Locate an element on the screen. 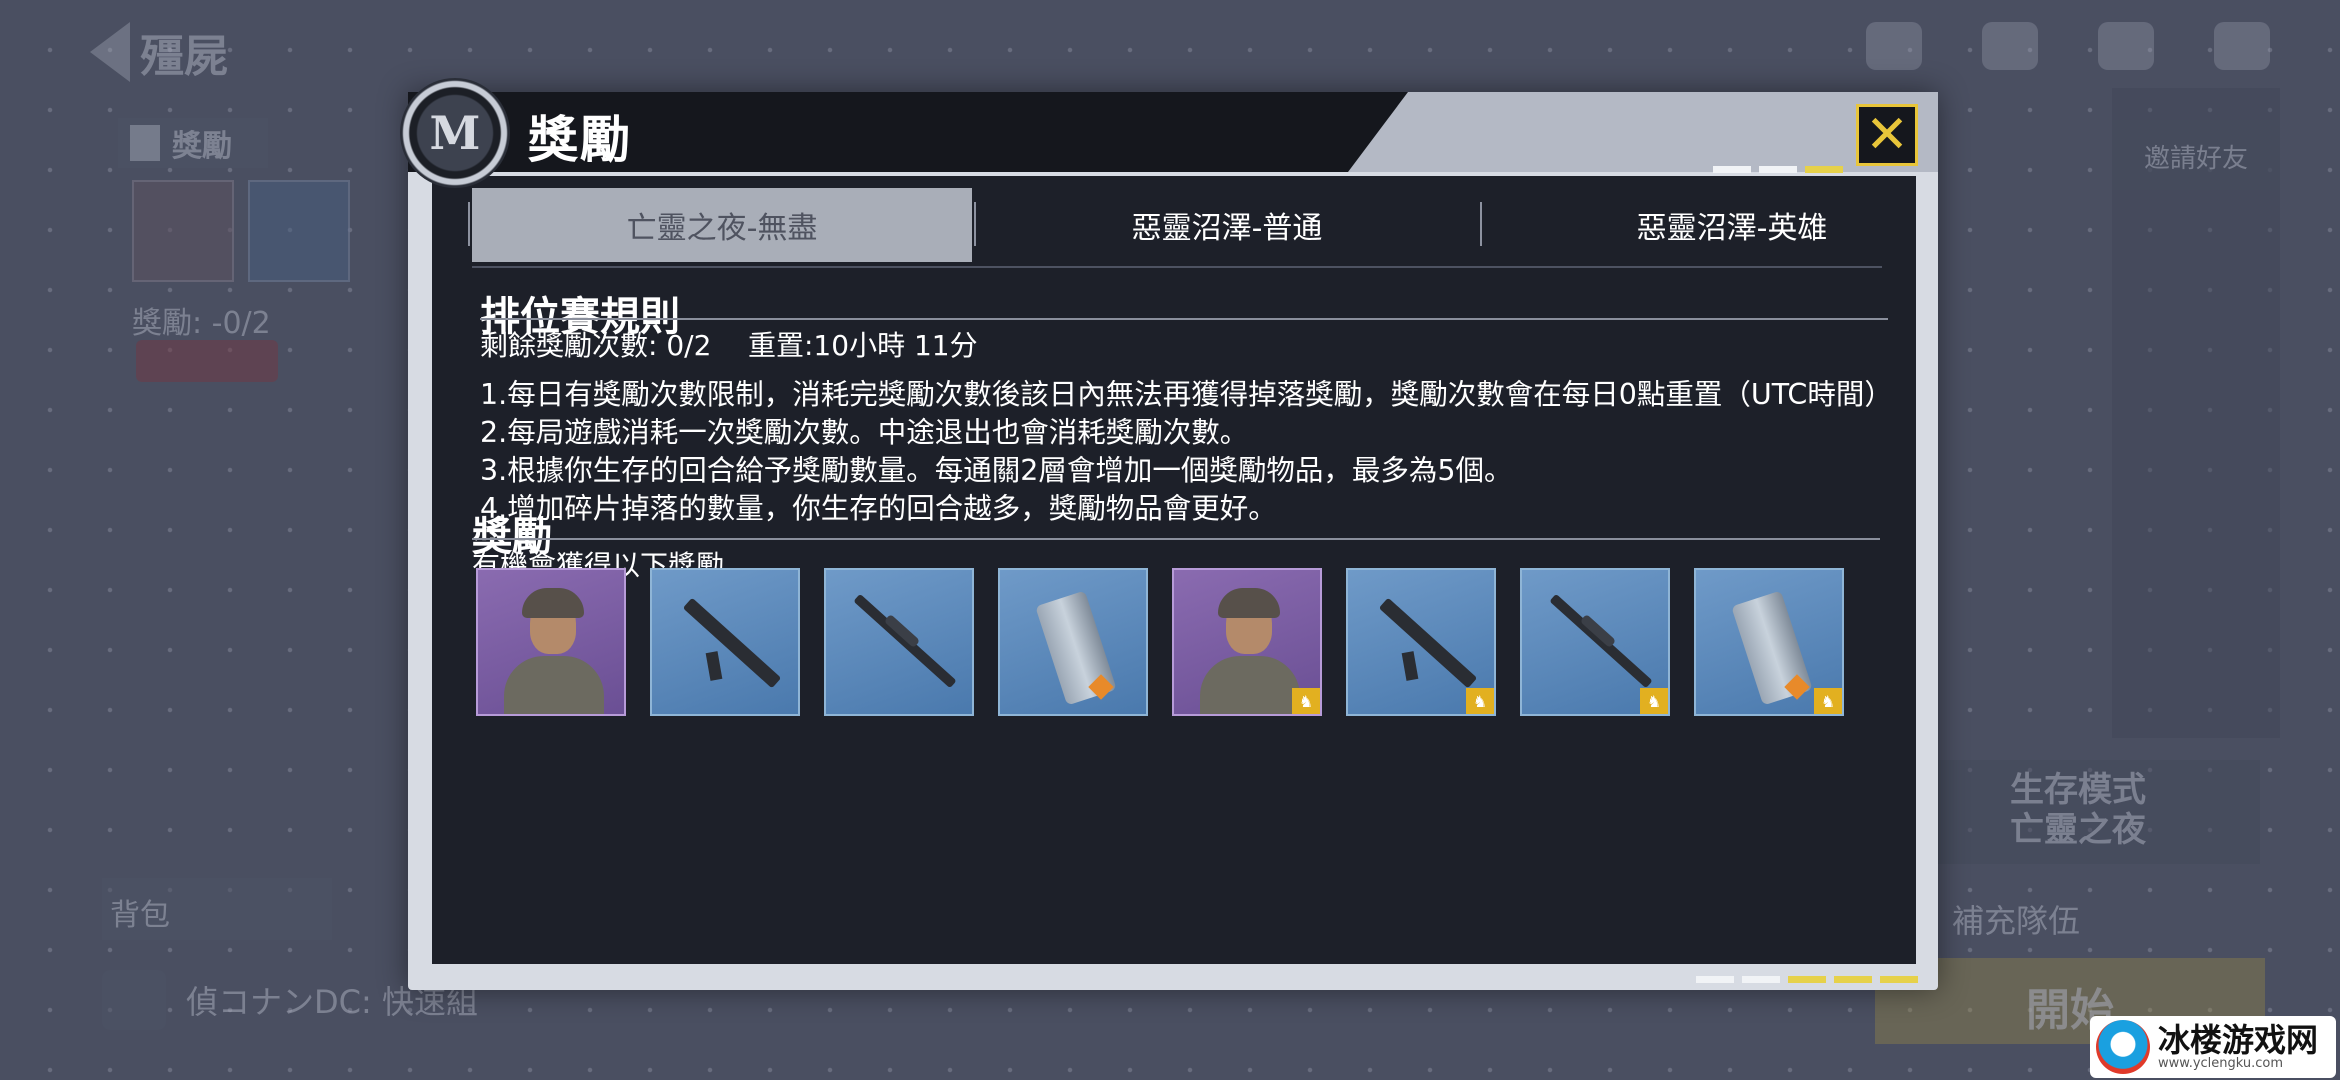  watermark-logo-icon is located at coordinates (2123, 1047).